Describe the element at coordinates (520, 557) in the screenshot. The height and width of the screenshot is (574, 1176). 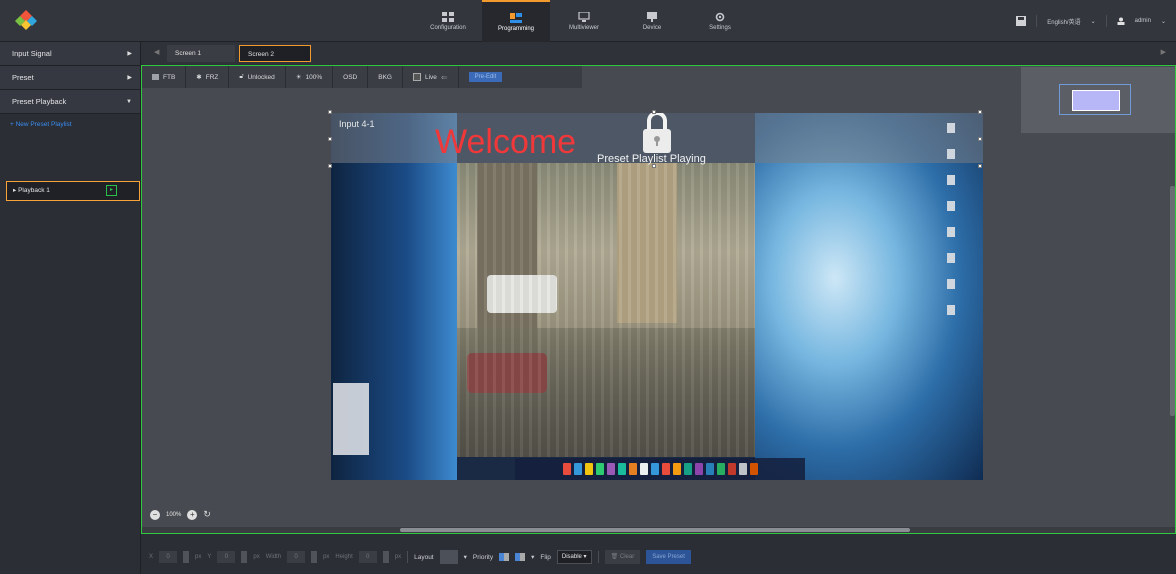
I see `send-backward-icon` at that location.